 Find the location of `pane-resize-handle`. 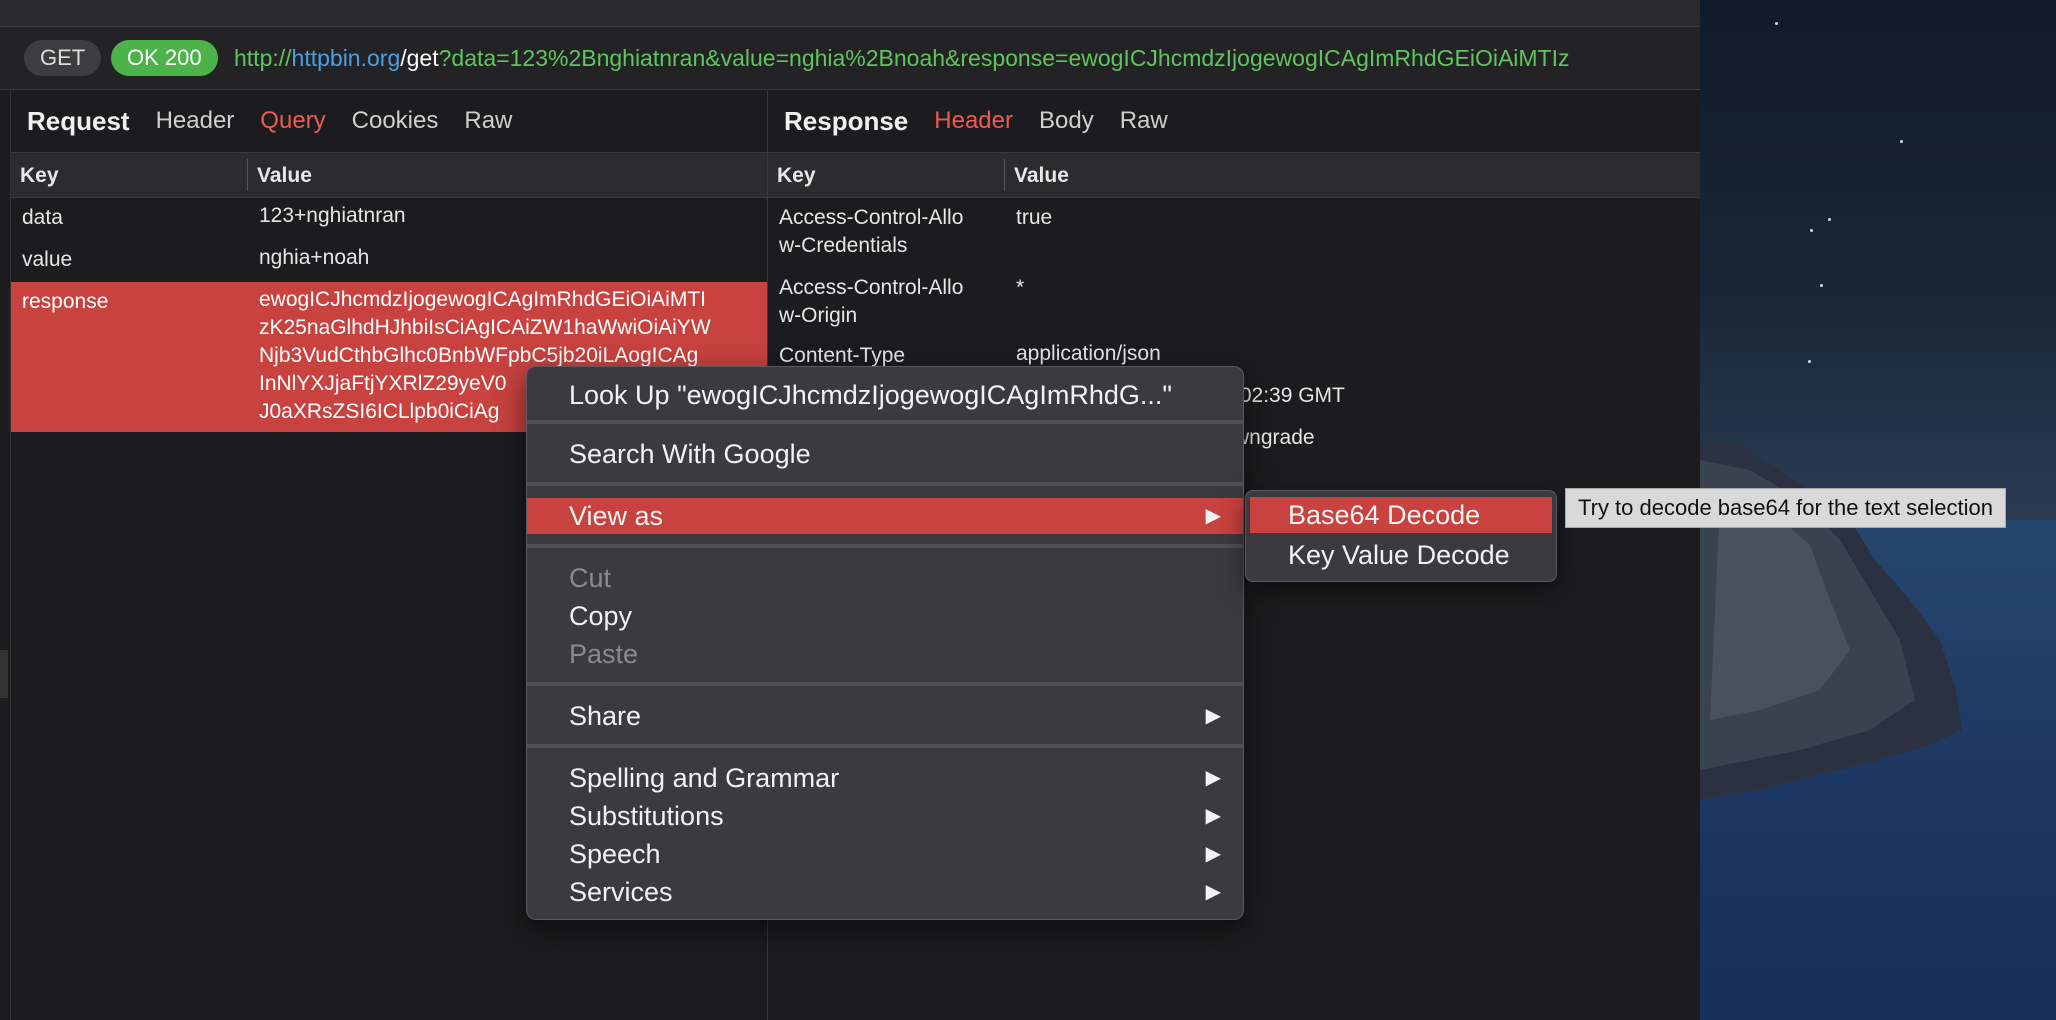

pane-resize-handle is located at coordinates (4, 674).